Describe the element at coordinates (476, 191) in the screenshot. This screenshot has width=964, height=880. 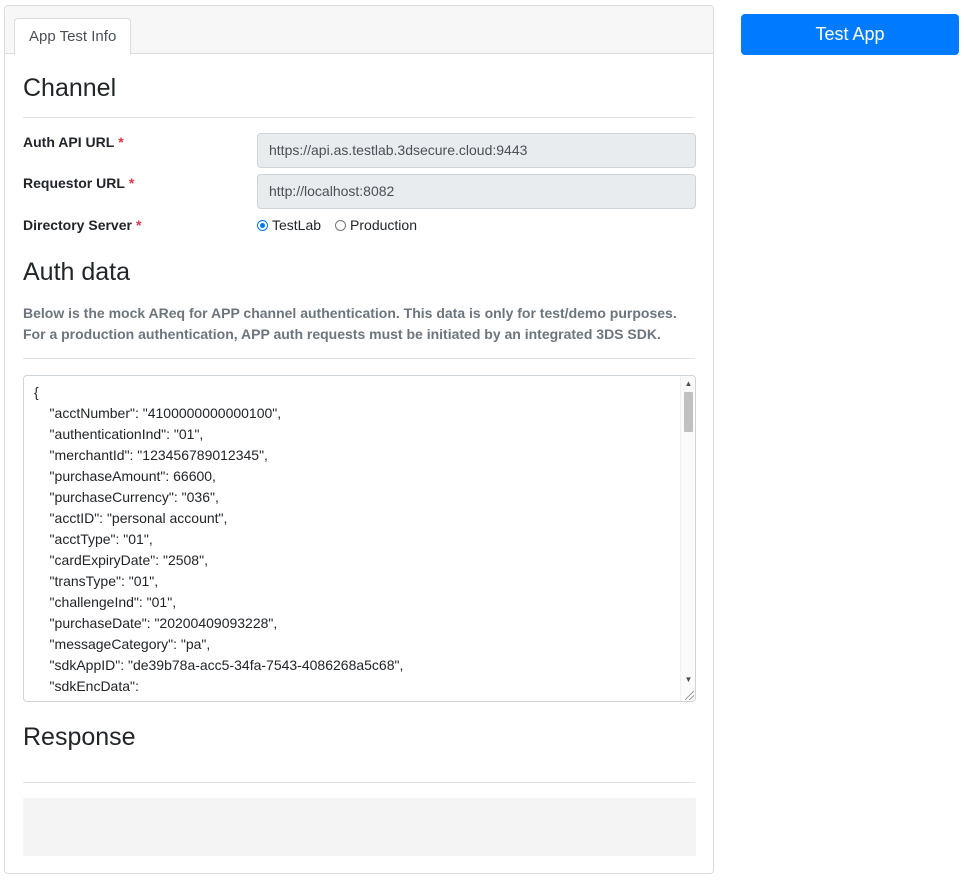
I see `requestor-url-field: http://localhost:8082` at that location.